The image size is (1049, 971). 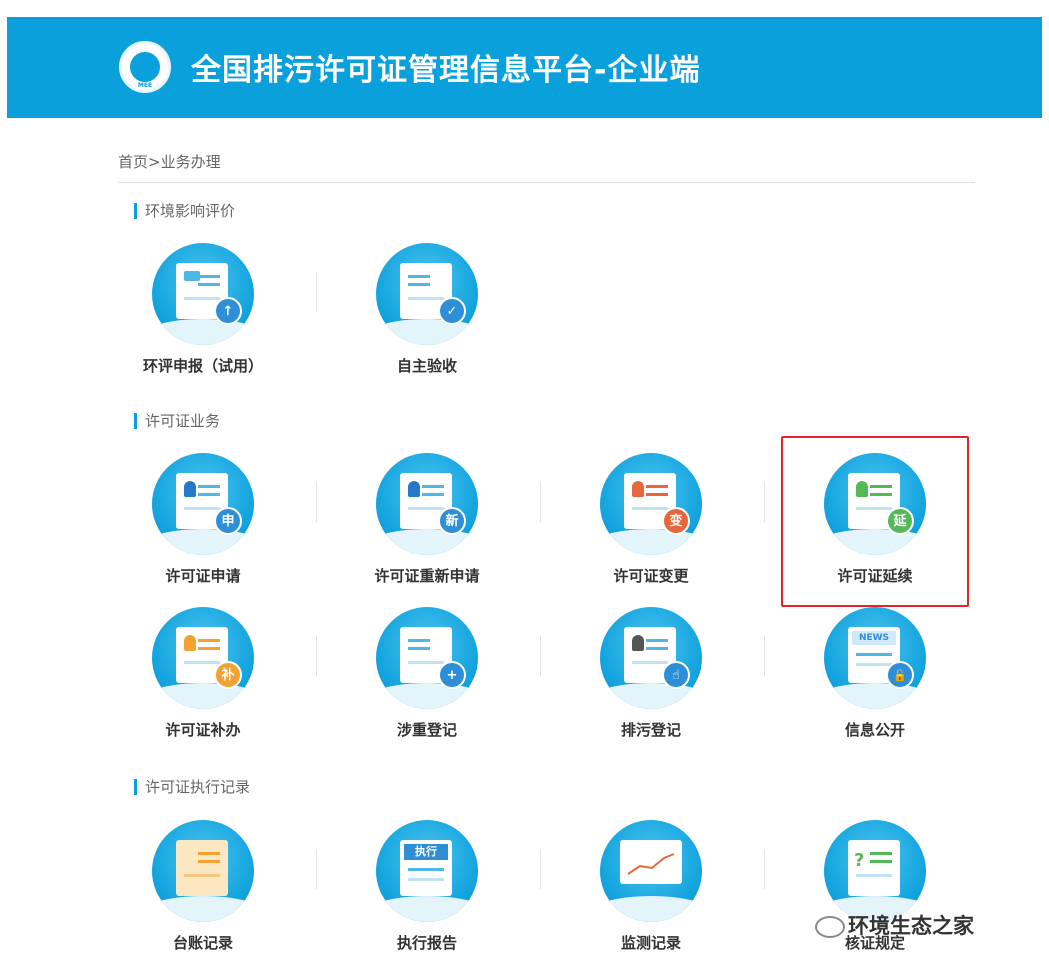 What do you see at coordinates (650, 730) in the screenshot?
I see `tile-label: 排污登记` at bounding box center [650, 730].